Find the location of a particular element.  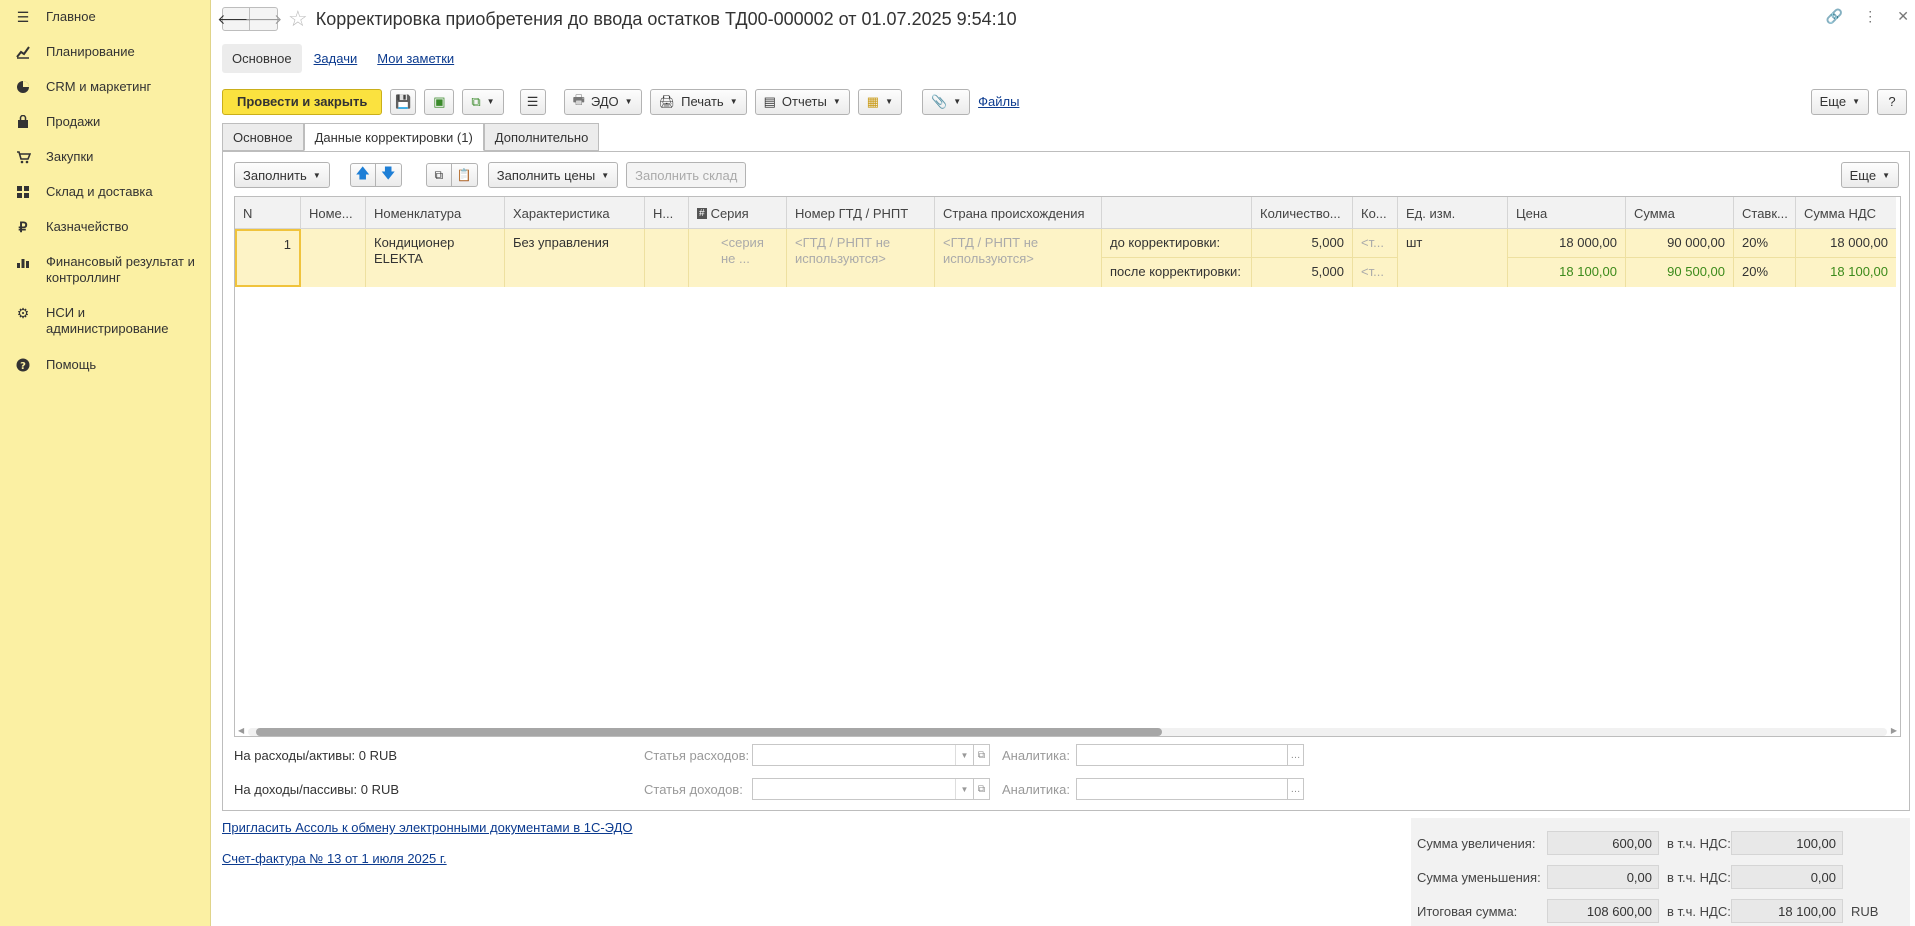

income-item-input: ▼ is located at coordinates (863, 789).